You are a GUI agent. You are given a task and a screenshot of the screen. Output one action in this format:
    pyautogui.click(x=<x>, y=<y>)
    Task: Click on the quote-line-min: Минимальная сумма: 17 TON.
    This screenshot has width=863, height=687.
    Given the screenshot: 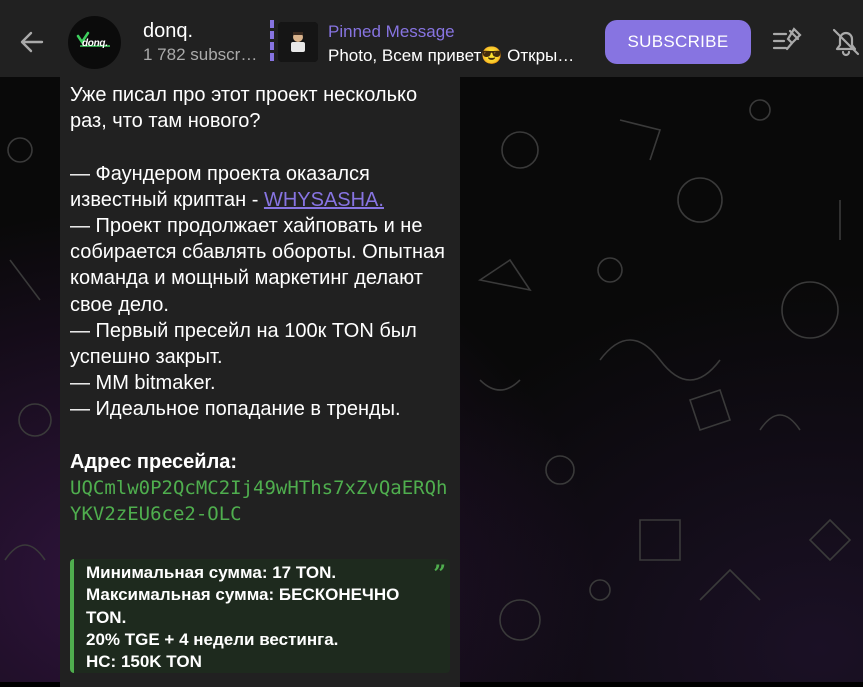 What is the action you would take?
    pyautogui.click(x=211, y=572)
    